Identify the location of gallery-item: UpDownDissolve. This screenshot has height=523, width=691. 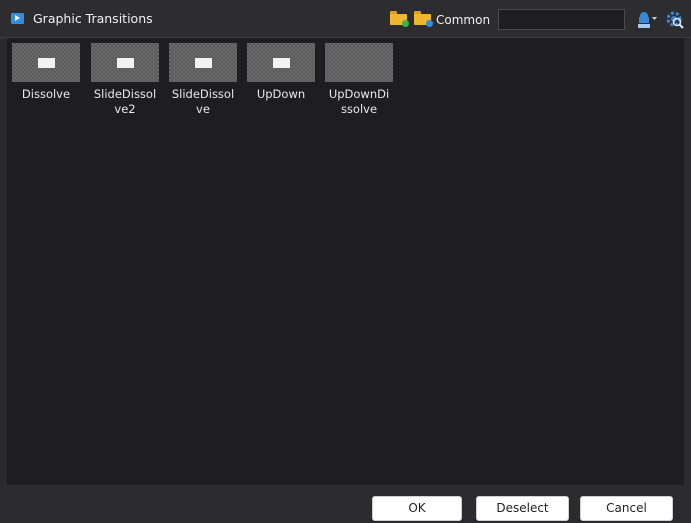
(359, 80).